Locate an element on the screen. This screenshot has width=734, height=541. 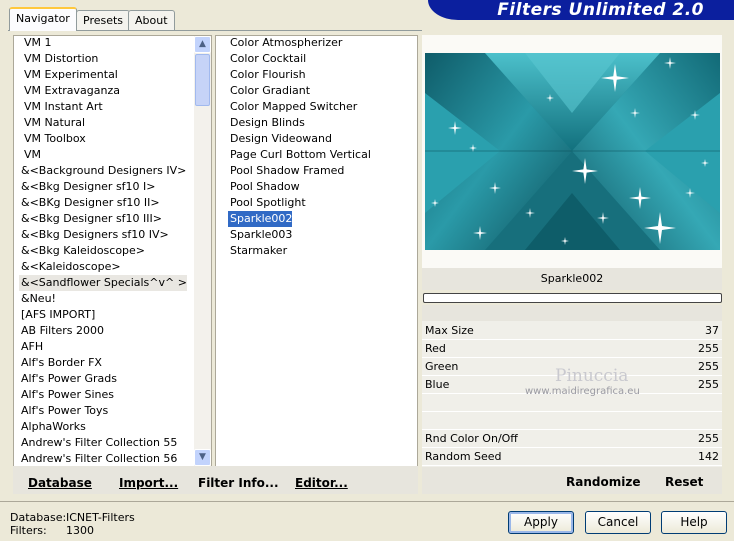
param-value: 142 is located at coordinates (708, 456).